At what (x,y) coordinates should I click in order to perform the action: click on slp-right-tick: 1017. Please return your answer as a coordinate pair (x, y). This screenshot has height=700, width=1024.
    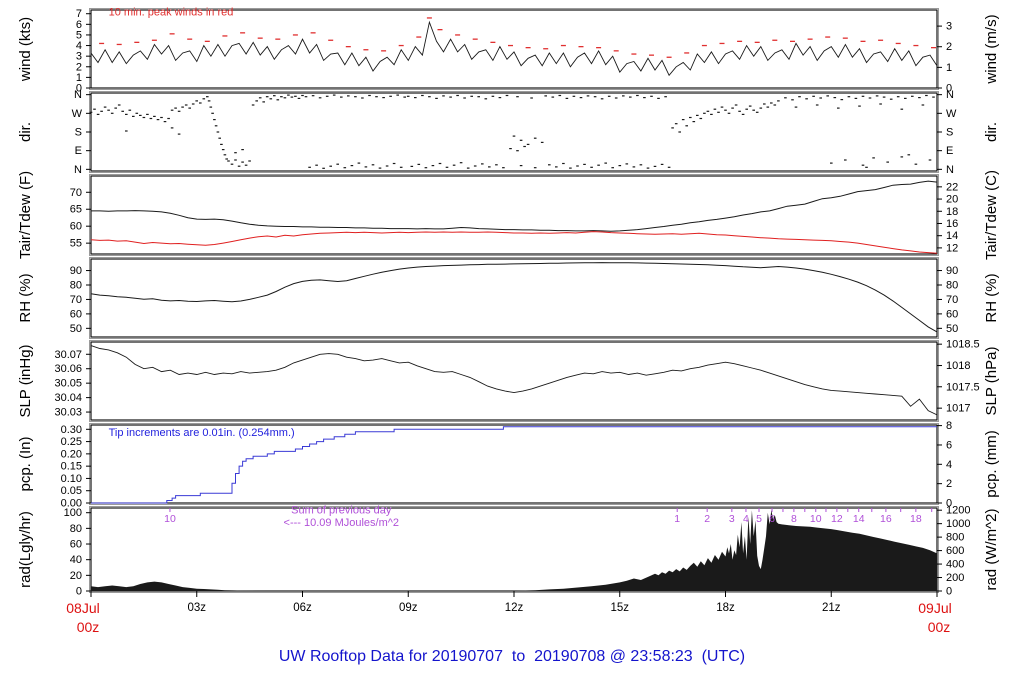
    Looking at the image, I should click on (958, 409).